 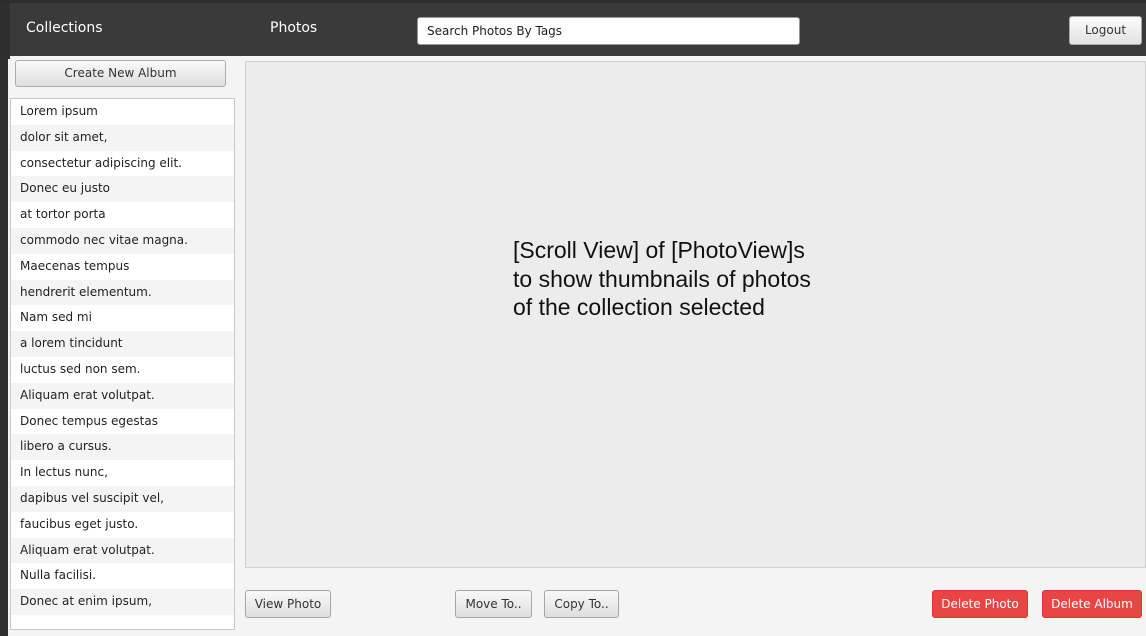 I want to click on top-bar: Collections Photos Logout, so click(x=573, y=29).